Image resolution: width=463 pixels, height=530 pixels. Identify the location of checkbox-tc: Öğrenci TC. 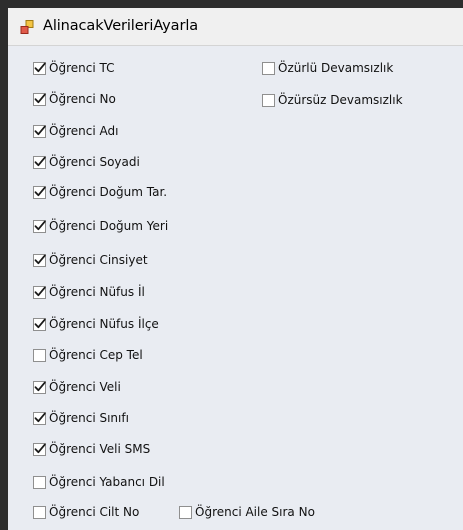
(73, 68).